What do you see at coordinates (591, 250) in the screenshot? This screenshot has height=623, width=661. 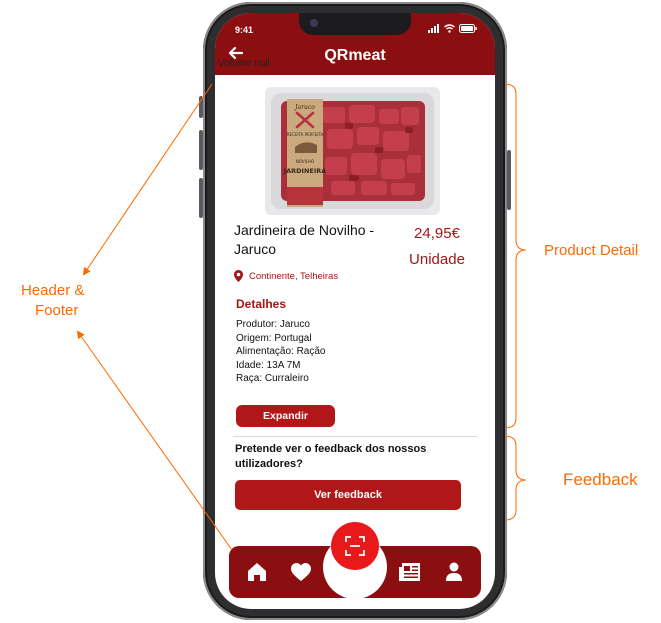 I see `annotation-product-detail: Product Detail` at bounding box center [591, 250].